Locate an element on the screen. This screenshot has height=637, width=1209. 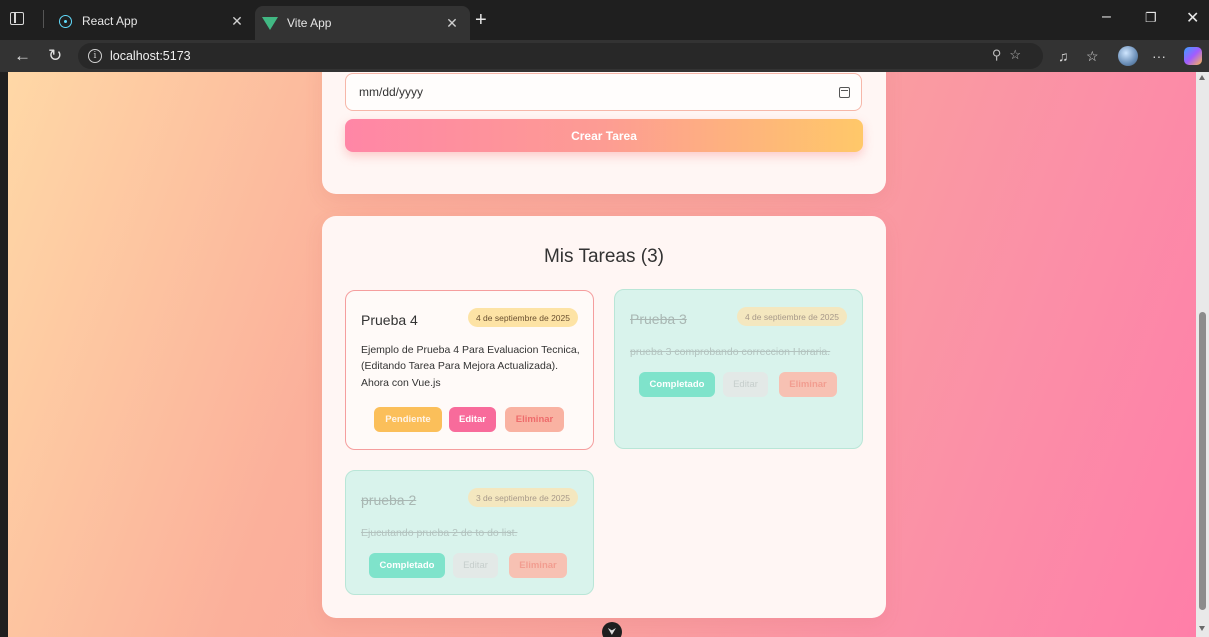
site-info-icon: i is located at coordinates (95, 56).